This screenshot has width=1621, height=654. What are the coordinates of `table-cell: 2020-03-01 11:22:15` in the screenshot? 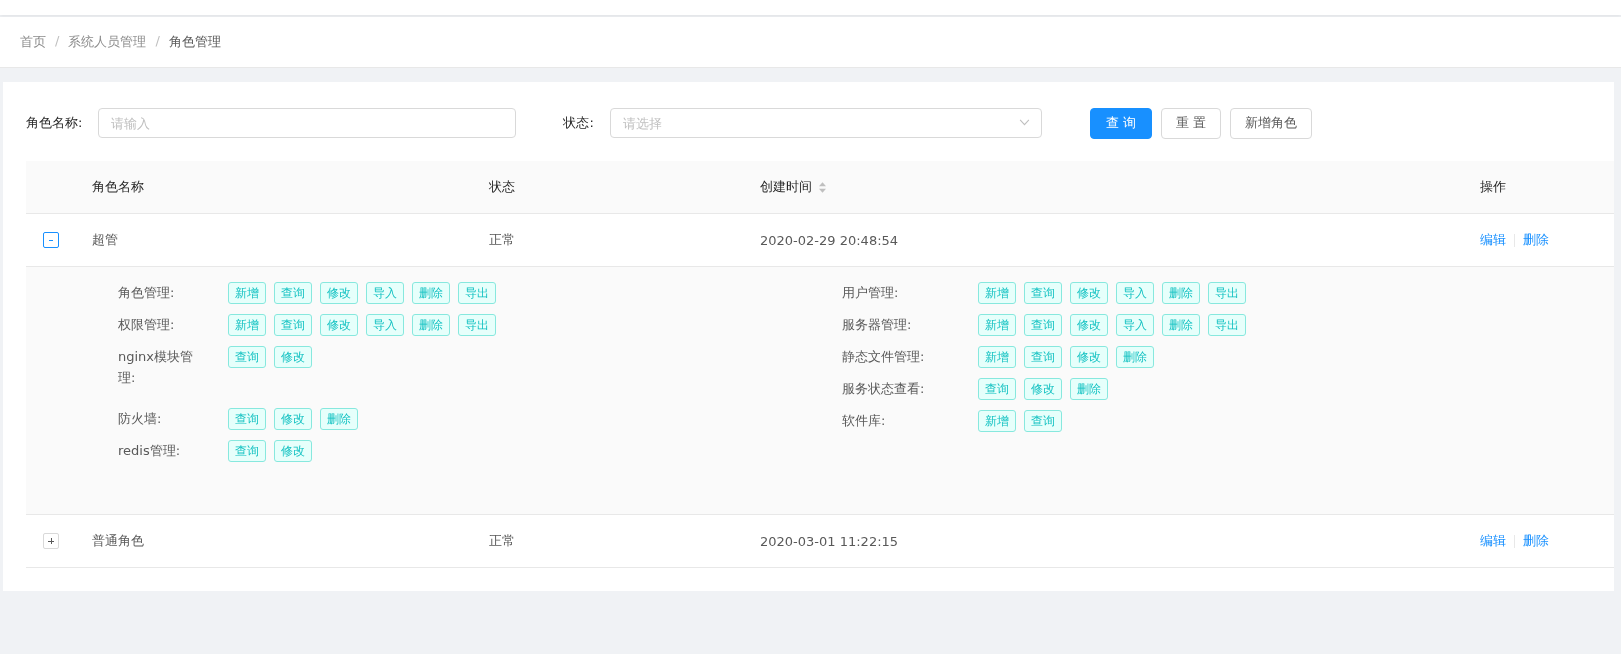 It's located at (829, 541).